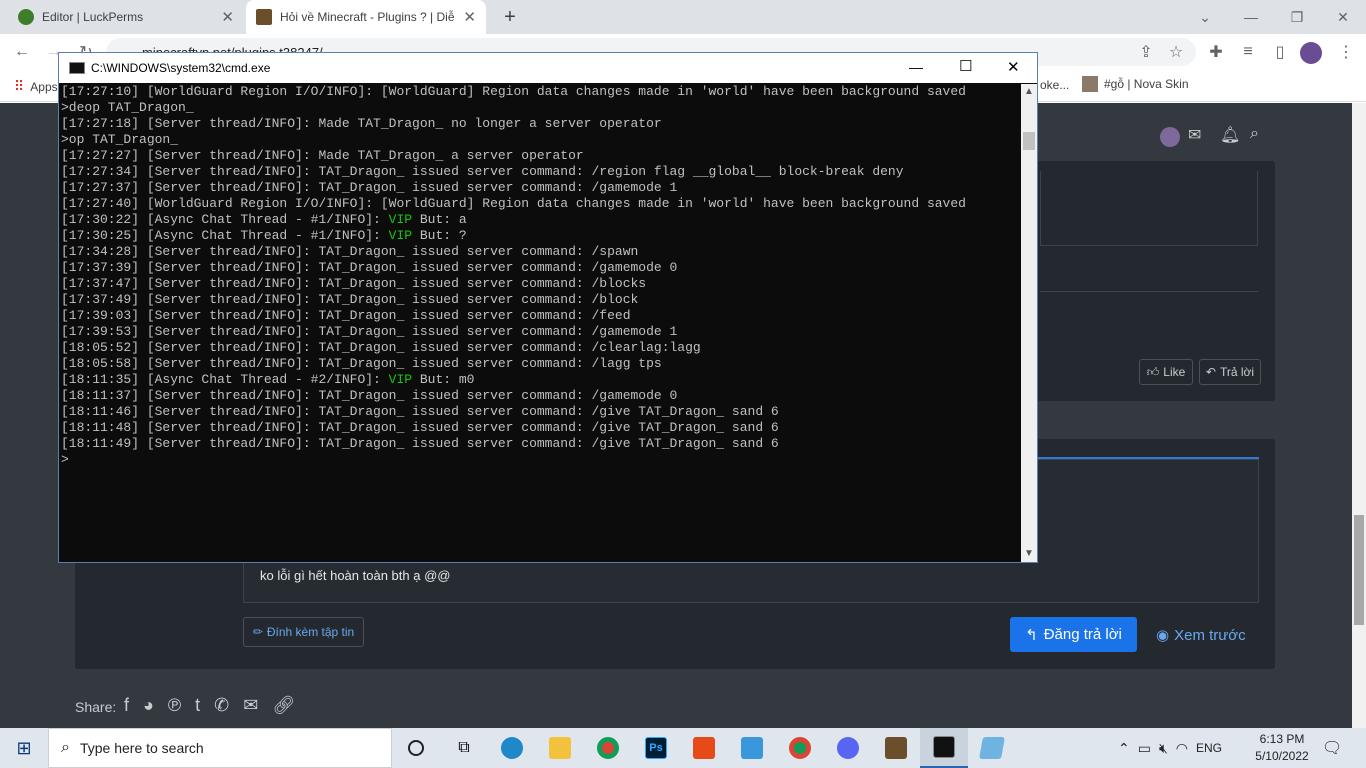  What do you see at coordinates (1029, 91) in the screenshot?
I see `scroll-up-icon: ▲` at bounding box center [1029, 91].